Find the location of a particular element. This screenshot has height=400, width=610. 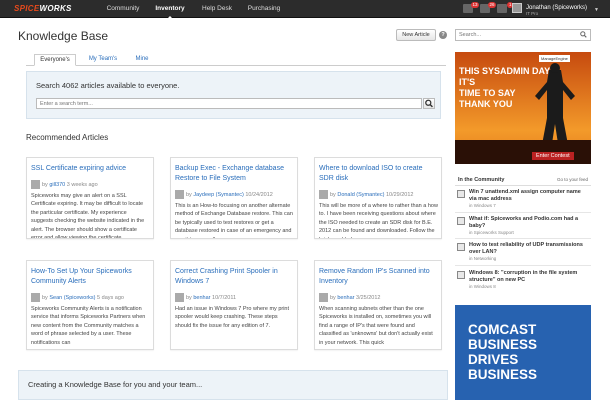

chevron-down-icon: ▼ is located at coordinates (596, 10).